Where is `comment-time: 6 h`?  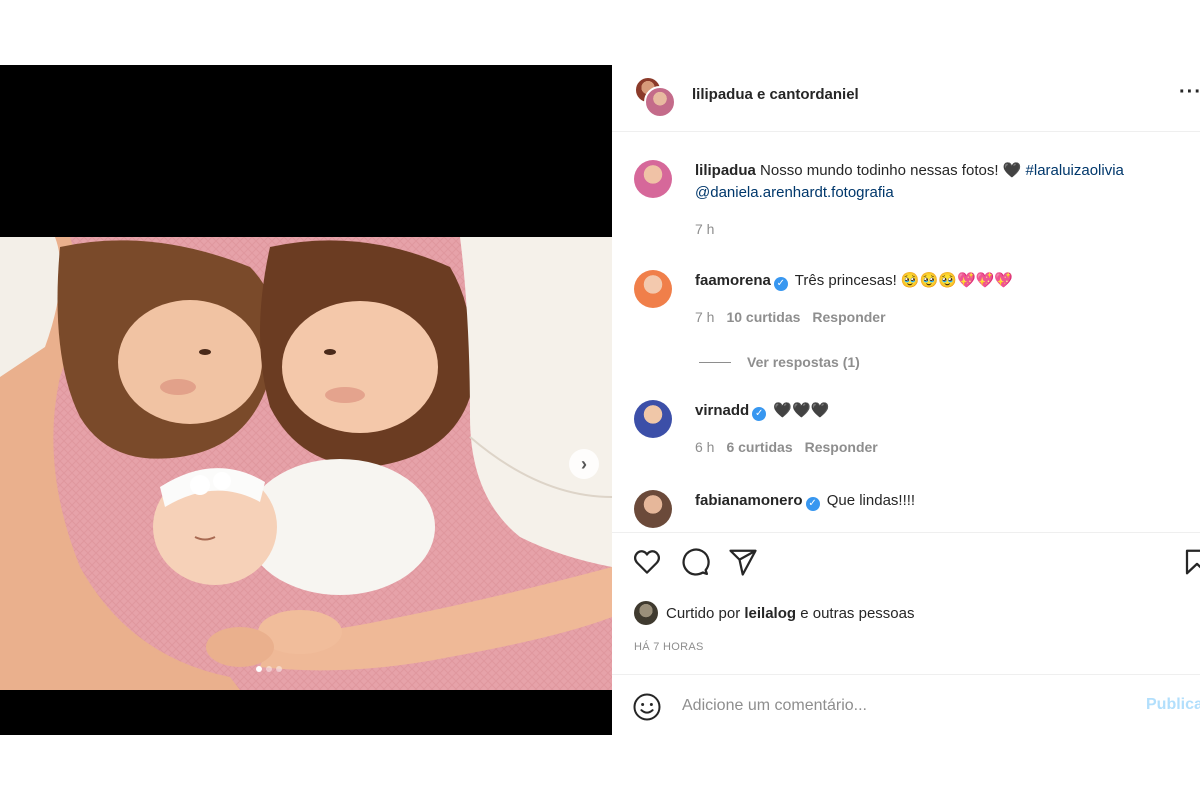
comment-time: 6 h is located at coordinates (705, 447).